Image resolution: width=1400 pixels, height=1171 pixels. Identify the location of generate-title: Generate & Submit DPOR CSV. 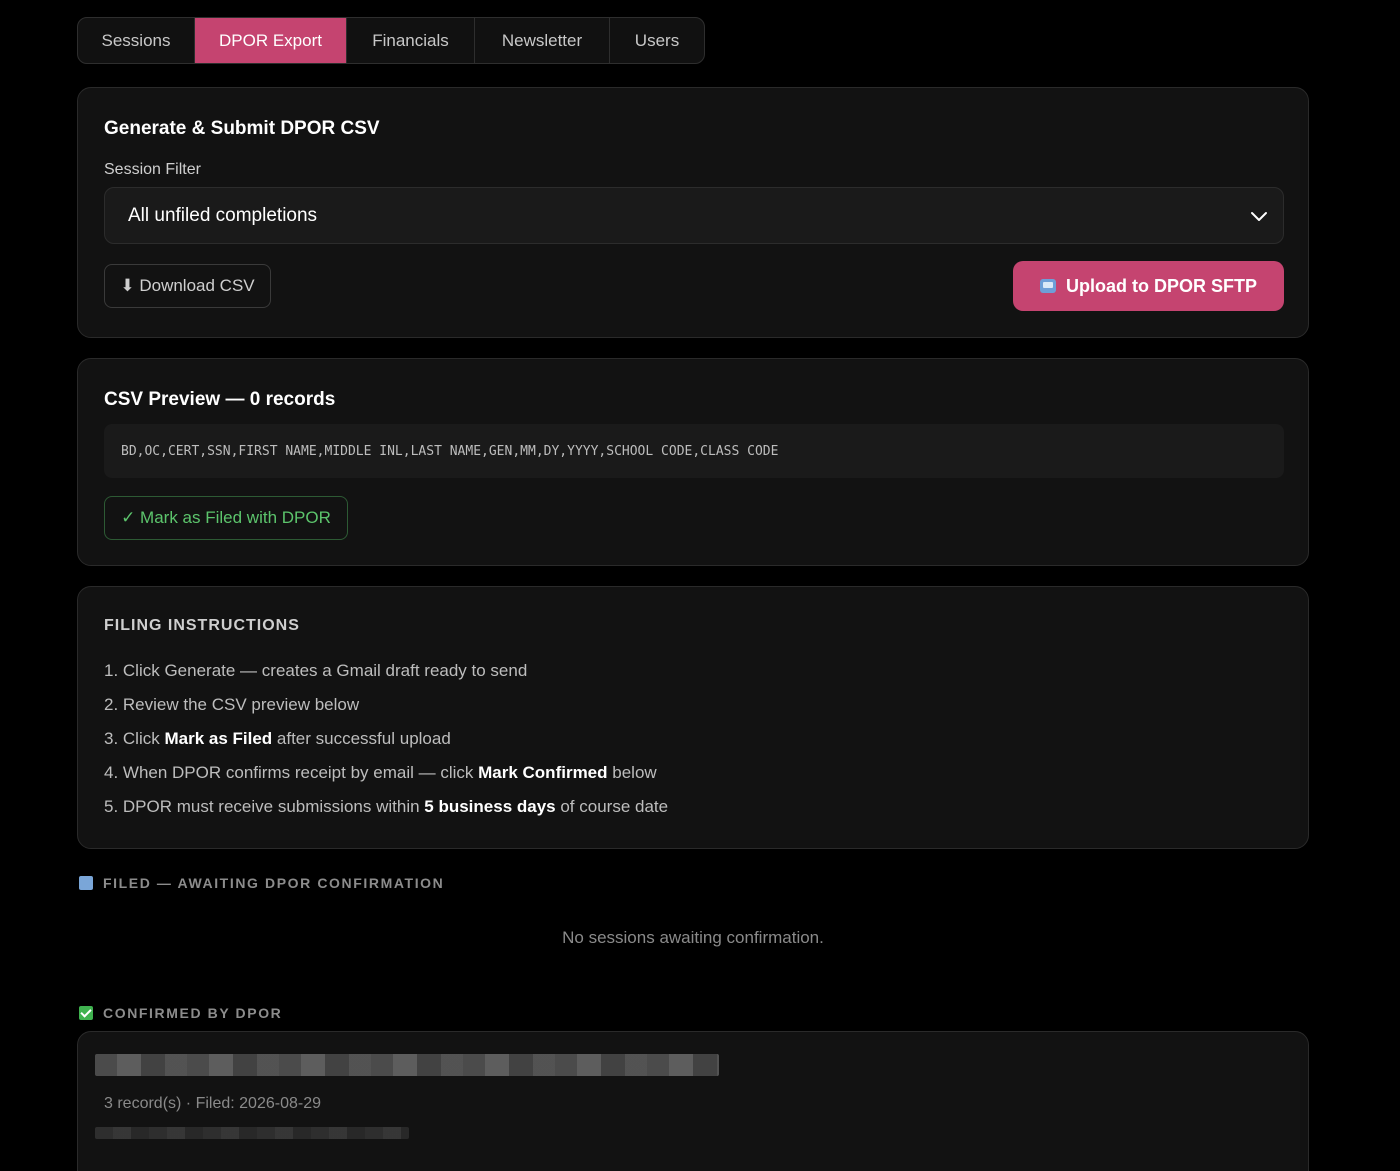
(242, 128).